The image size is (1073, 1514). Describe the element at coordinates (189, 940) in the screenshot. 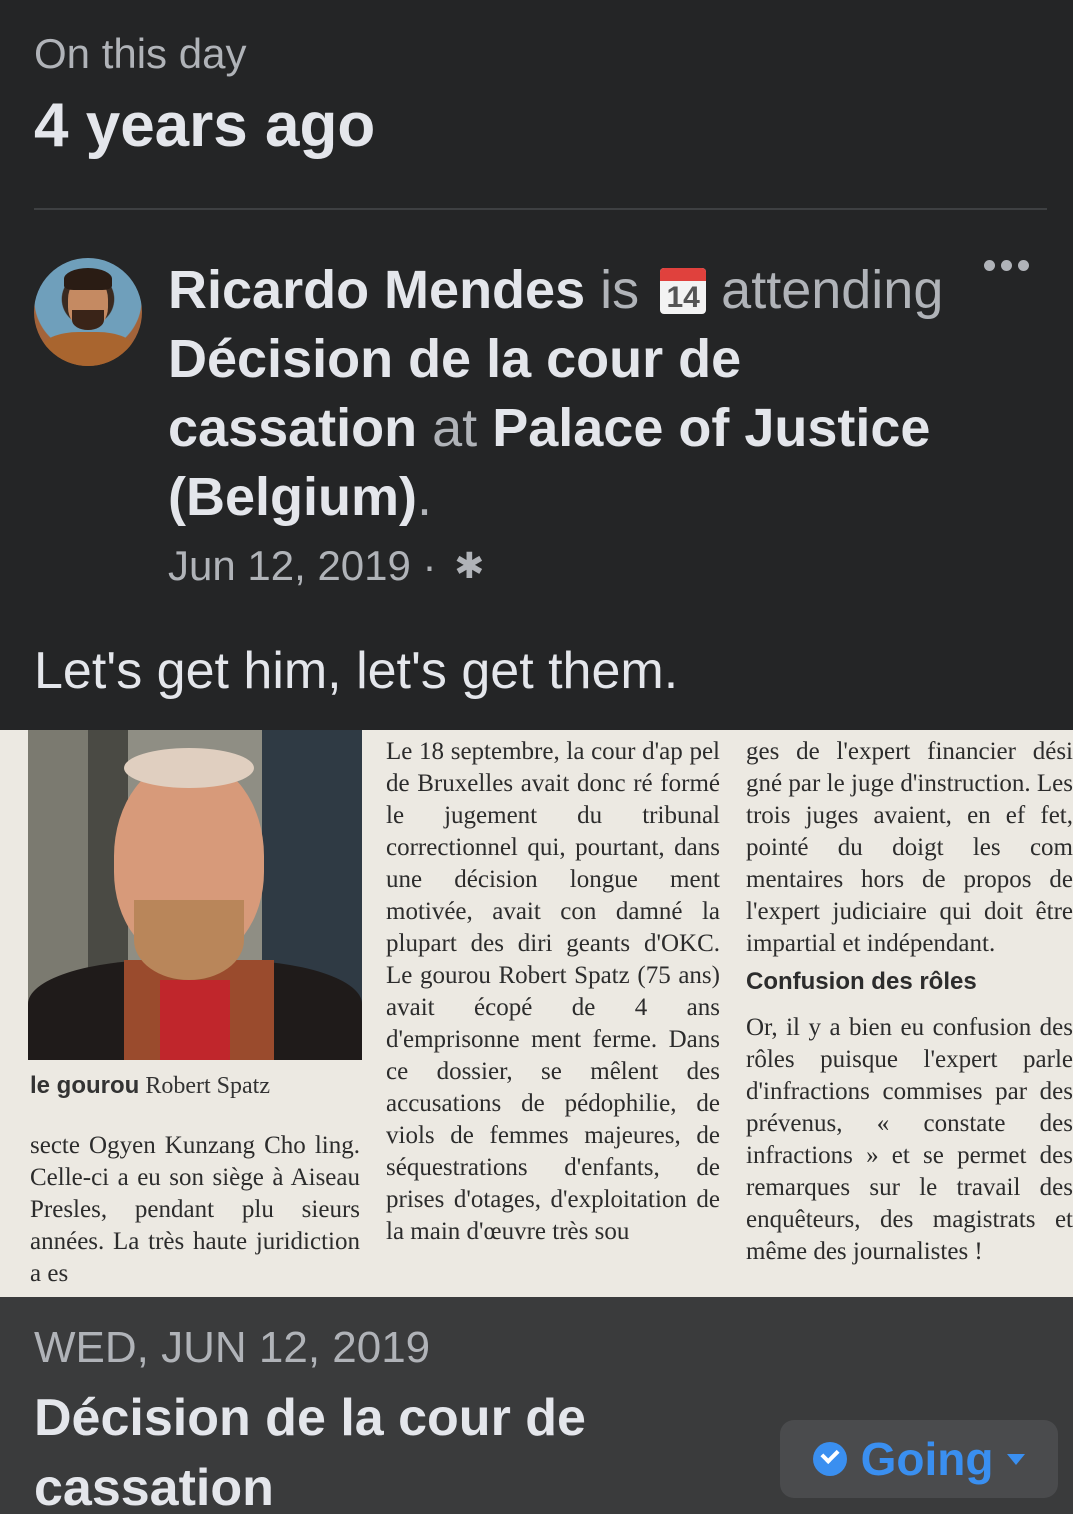

I see `portrait-beard` at that location.